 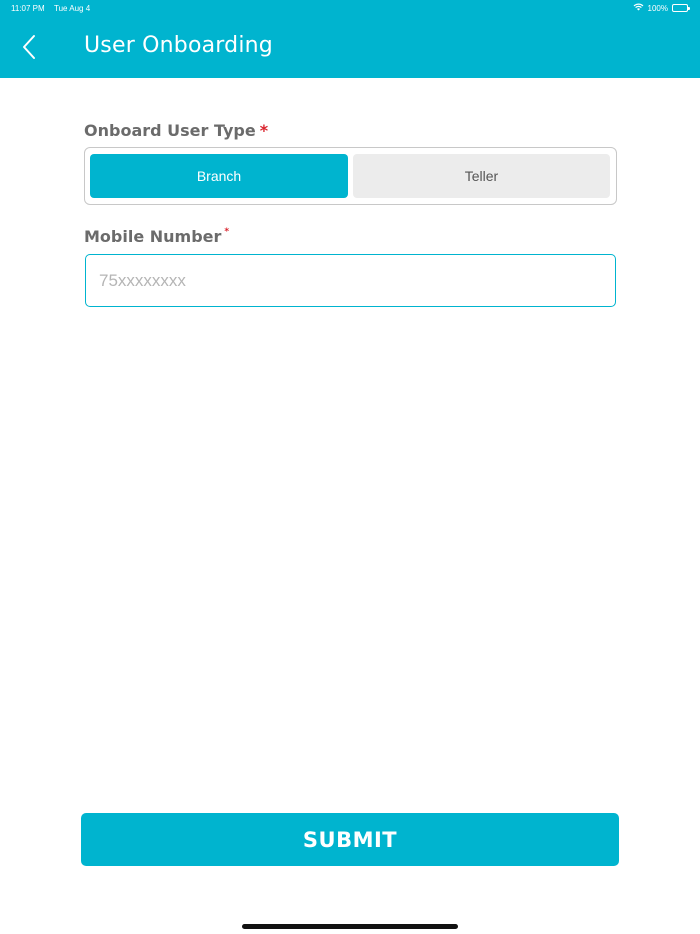 What do you see at coordinates (28, 8) in the screenshot?
I see `status-time: 11:07 PM` at bounding box center [28, 8].